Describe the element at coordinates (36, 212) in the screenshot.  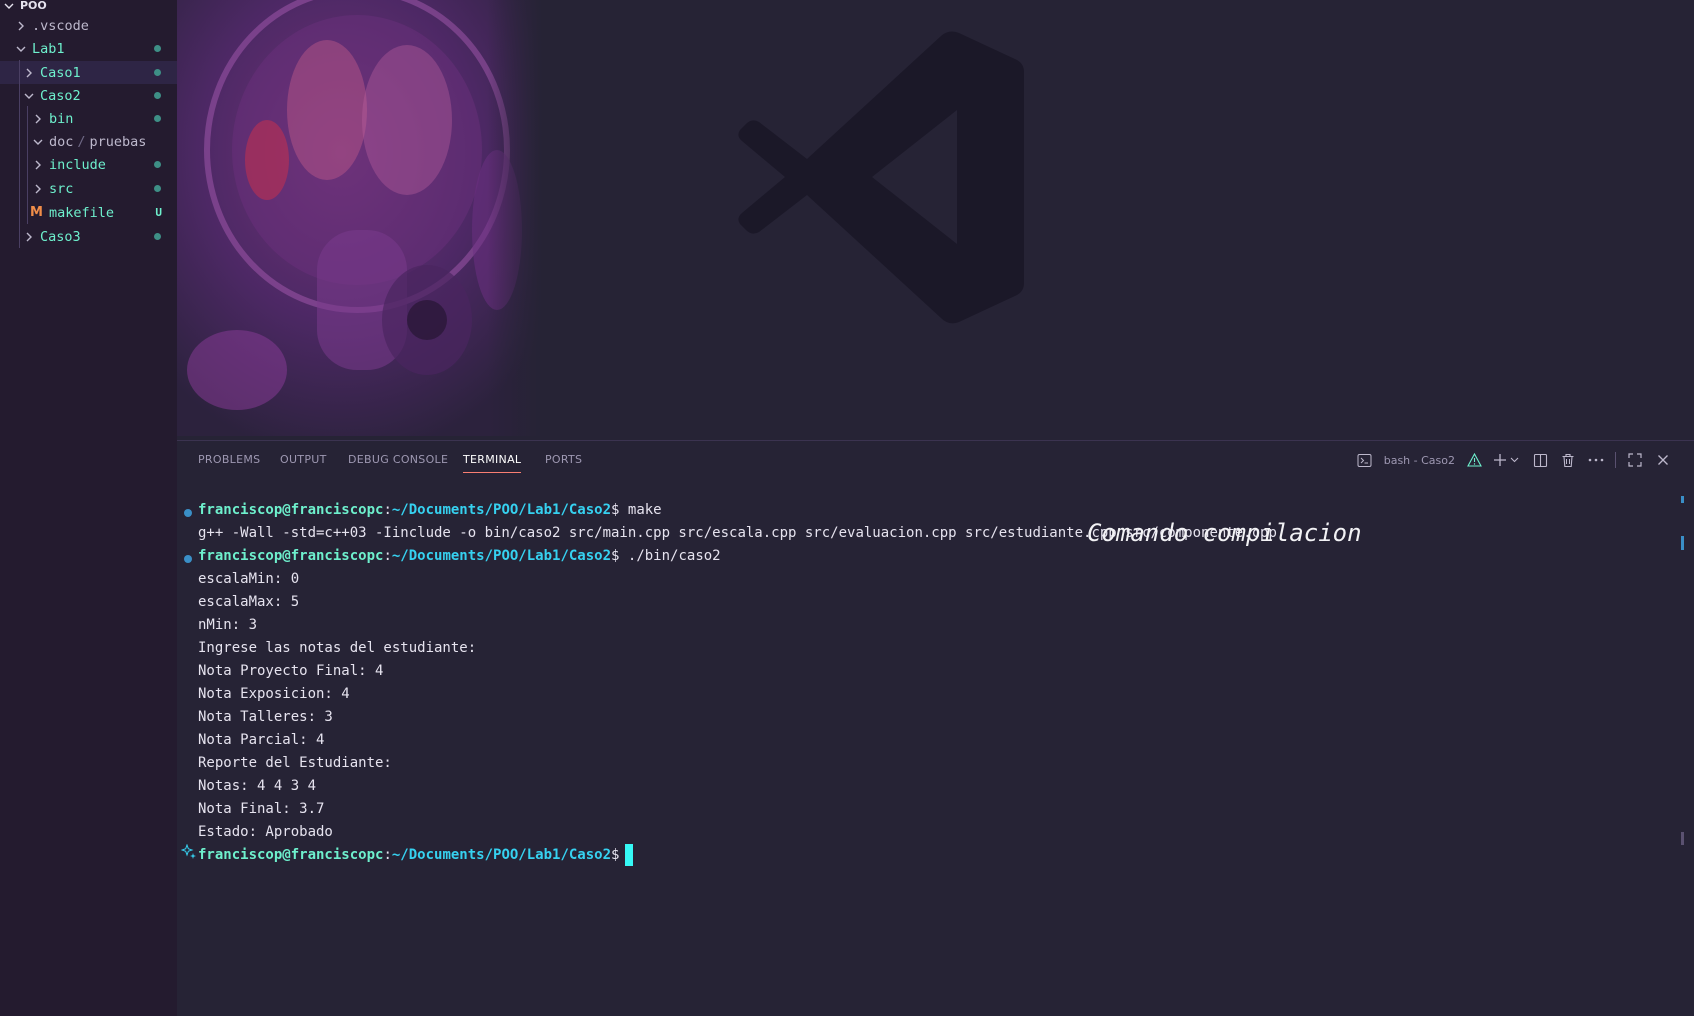
I see `makefile-icon: M` at that location.